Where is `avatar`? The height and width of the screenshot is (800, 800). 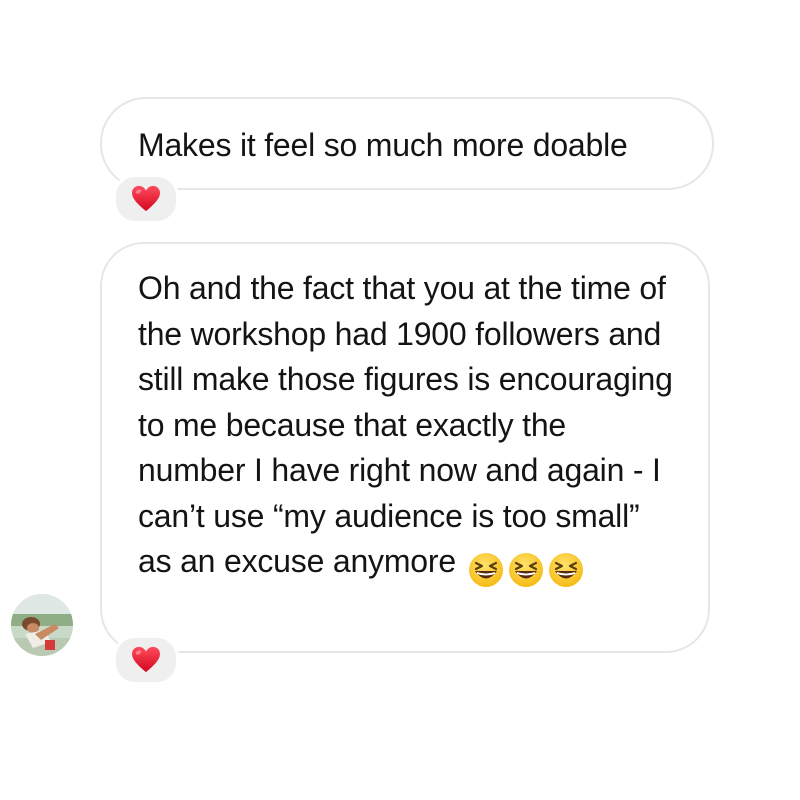
avatar is located at coordinates (42, 625).